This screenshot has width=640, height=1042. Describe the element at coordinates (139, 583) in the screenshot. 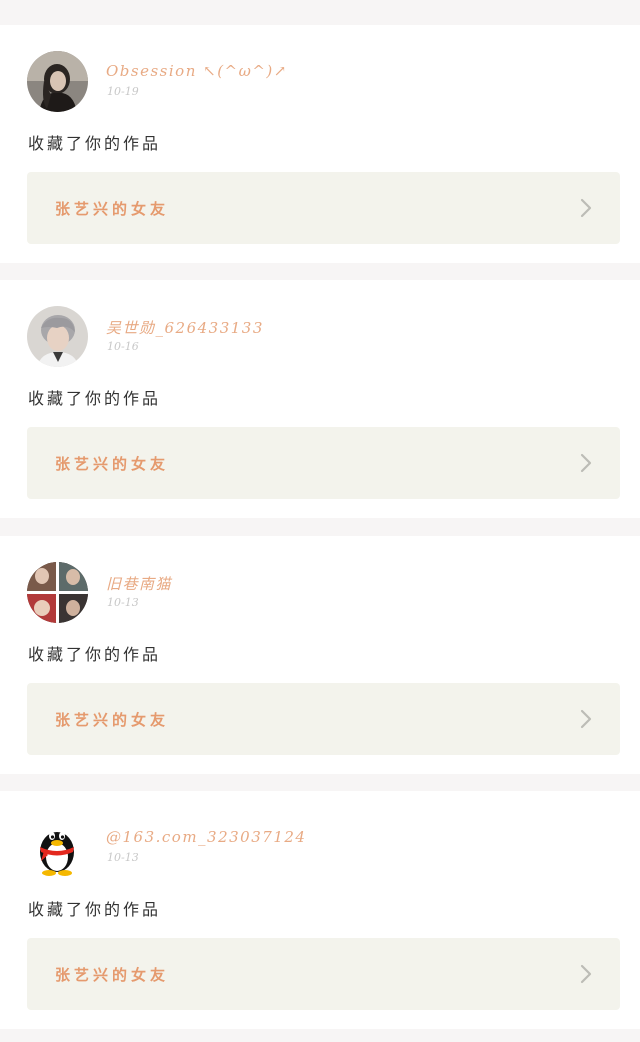

I see `username: 旧巷南猫` at that location.